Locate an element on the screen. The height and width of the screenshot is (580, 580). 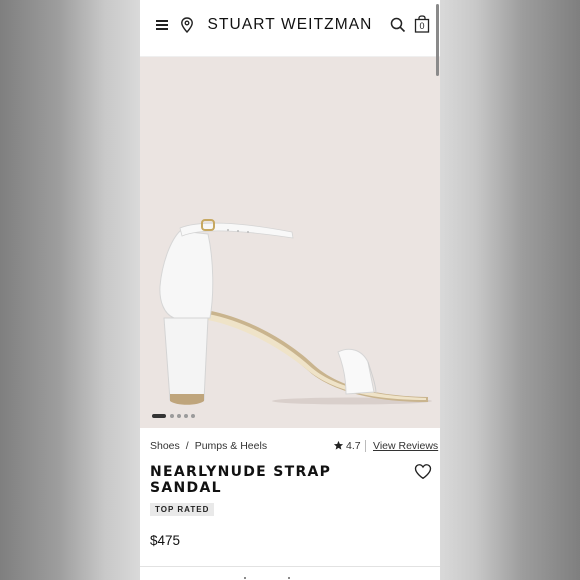
breadcrumb: Shoes / Pumps & Heels is located at coordinates (208, 446).